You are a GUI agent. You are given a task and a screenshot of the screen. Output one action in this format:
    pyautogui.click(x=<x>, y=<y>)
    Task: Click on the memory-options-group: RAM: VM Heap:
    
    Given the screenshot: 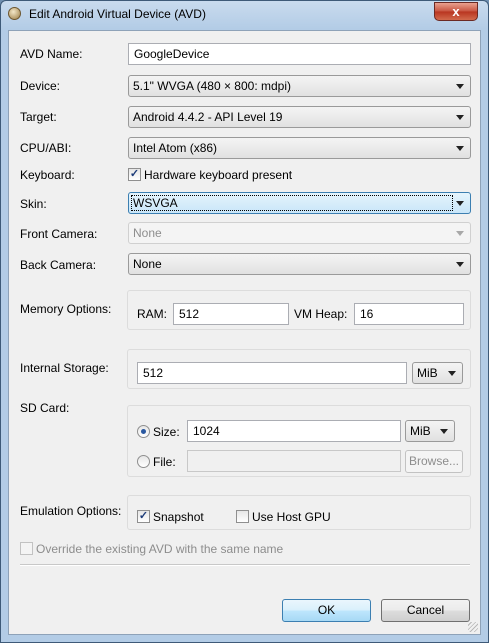 What is the action you would take?
    pyautogui.click(x=299, y=310)
    